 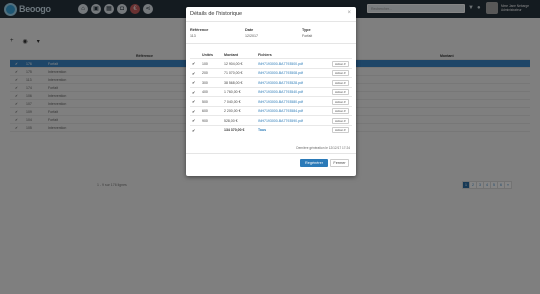 What do you see at coordinates (231, 120) in the screenshot?
I see `row-amount: 528,00 €` at bounding box center [231, 120].